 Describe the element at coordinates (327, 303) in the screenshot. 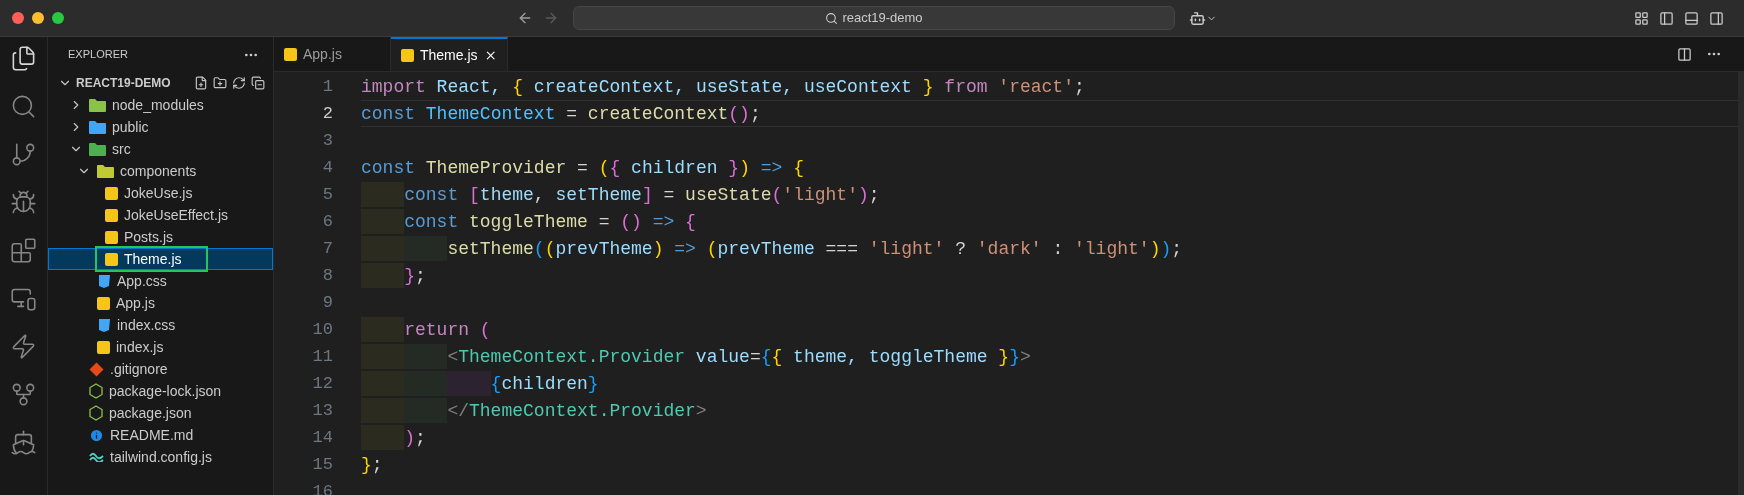

I see `line-number: 9` at that location.